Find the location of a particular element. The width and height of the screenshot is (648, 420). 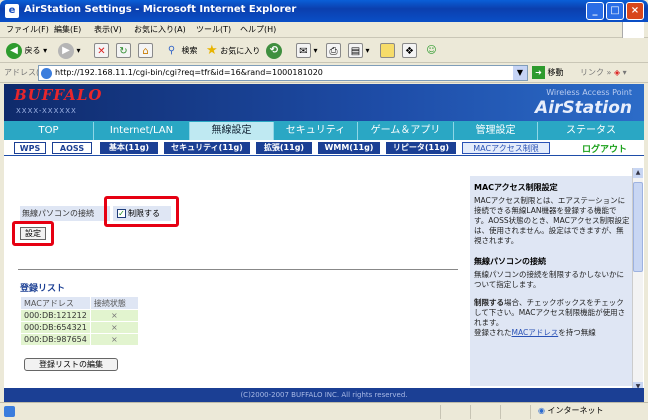

edit-icon: ▤ is located at coordinates (355, 50).